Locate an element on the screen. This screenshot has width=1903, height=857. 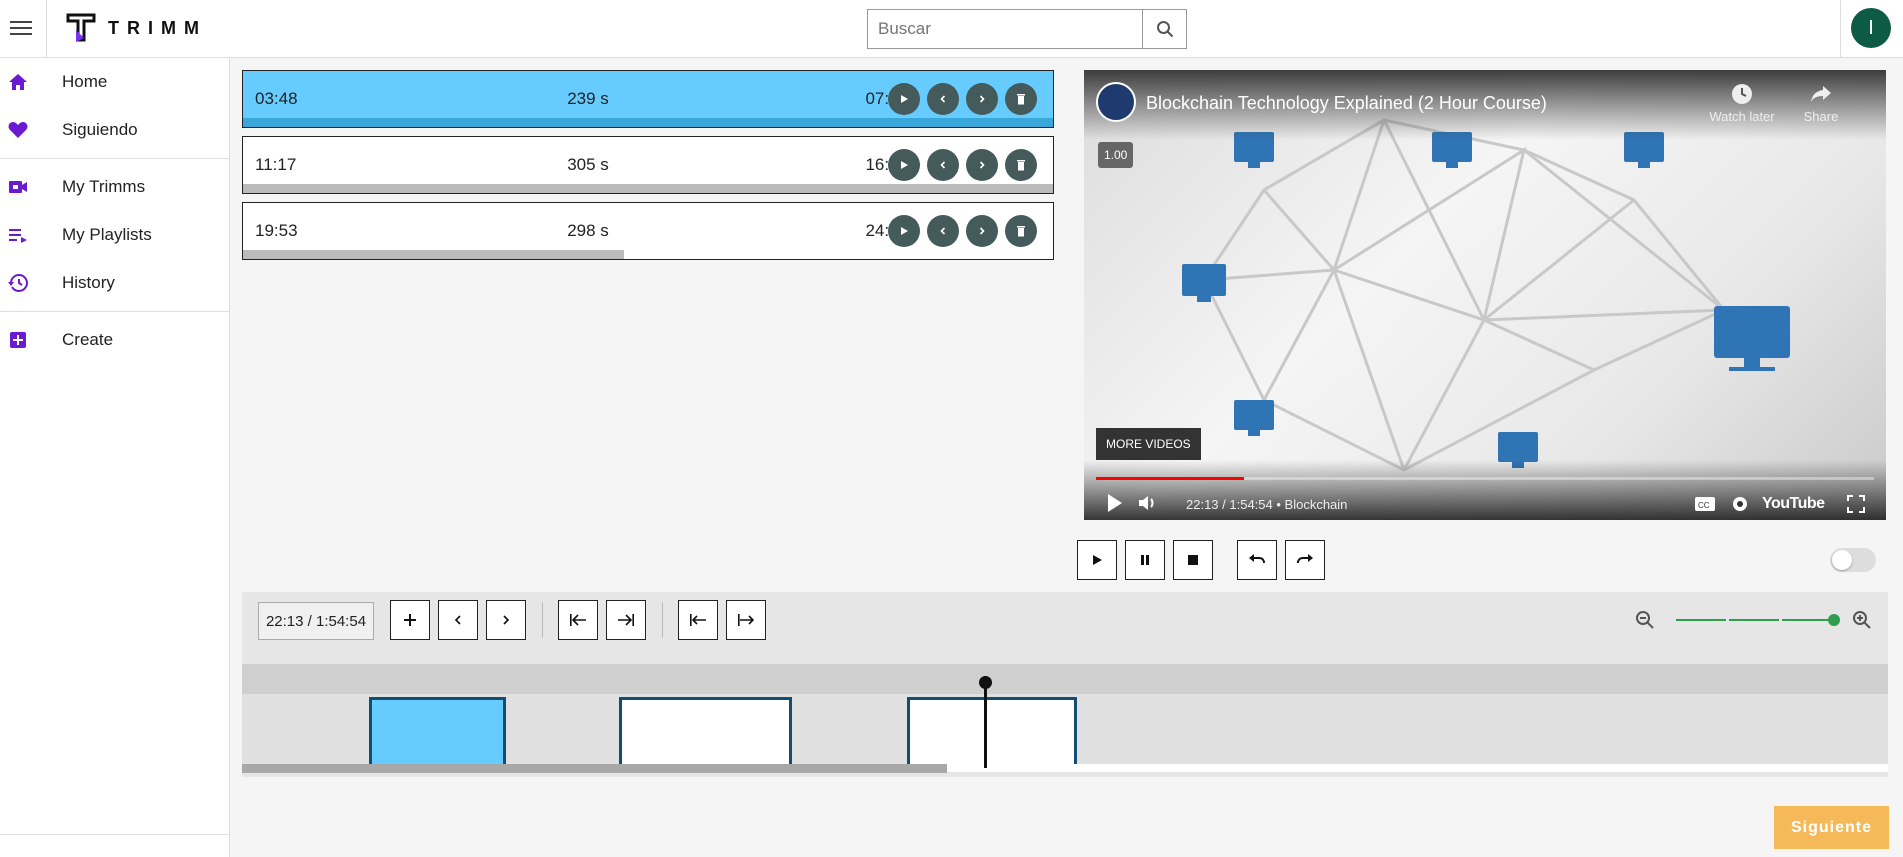
arrow-to-left-icon is located at coordinates (578, 620).